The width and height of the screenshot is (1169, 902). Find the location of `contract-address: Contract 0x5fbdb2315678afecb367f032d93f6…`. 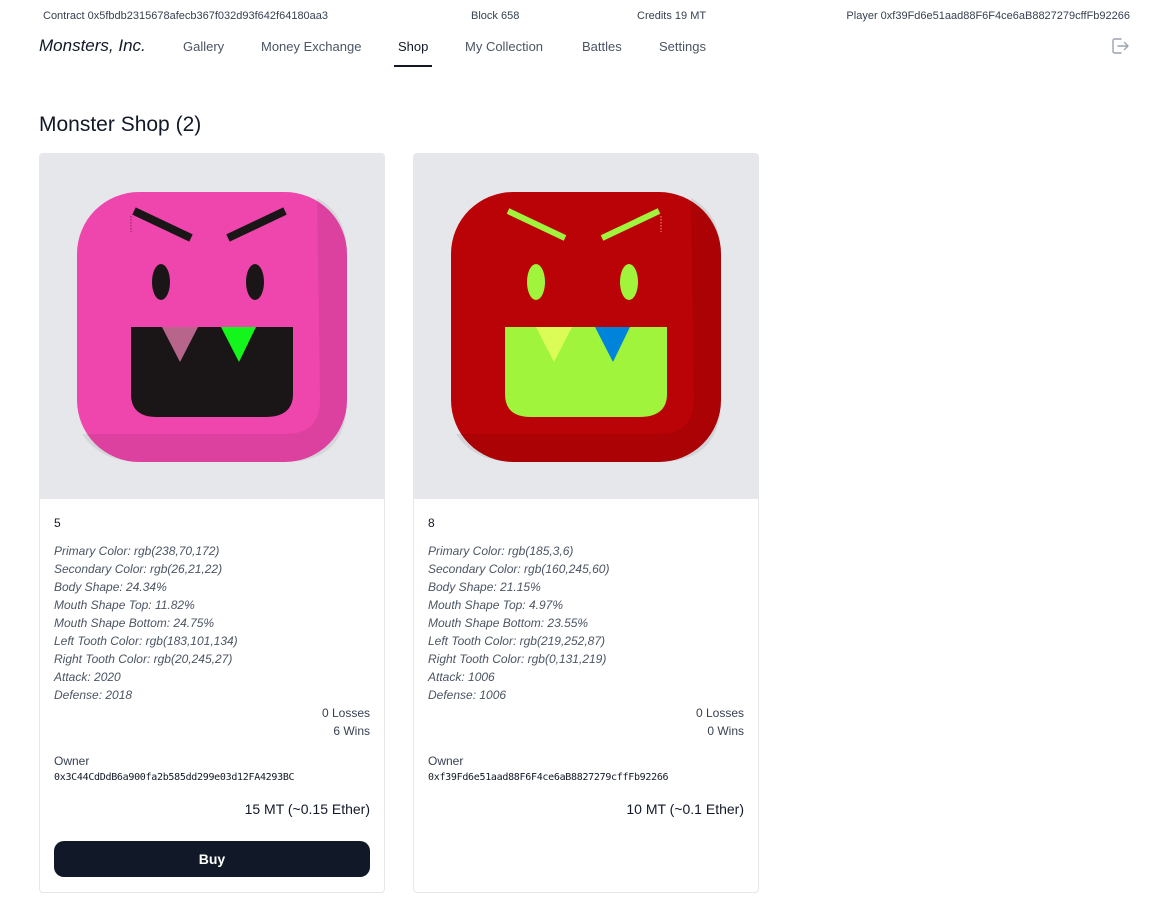

contract-address: Contract 0x5fbdb2315678afecb367f032d93f6… is located at coordinates (186, 16).